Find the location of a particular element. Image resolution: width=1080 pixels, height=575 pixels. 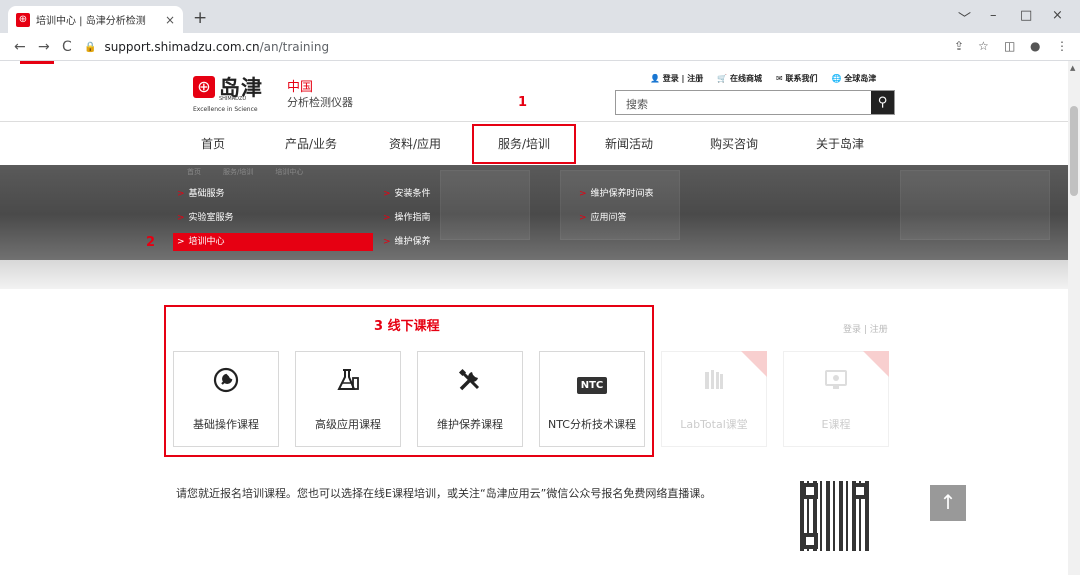

browser-tab-bar: ⊕ 培训中心 | 岛津分析检测 × + ﹀ – □ × is located at coordinates (540, 16).